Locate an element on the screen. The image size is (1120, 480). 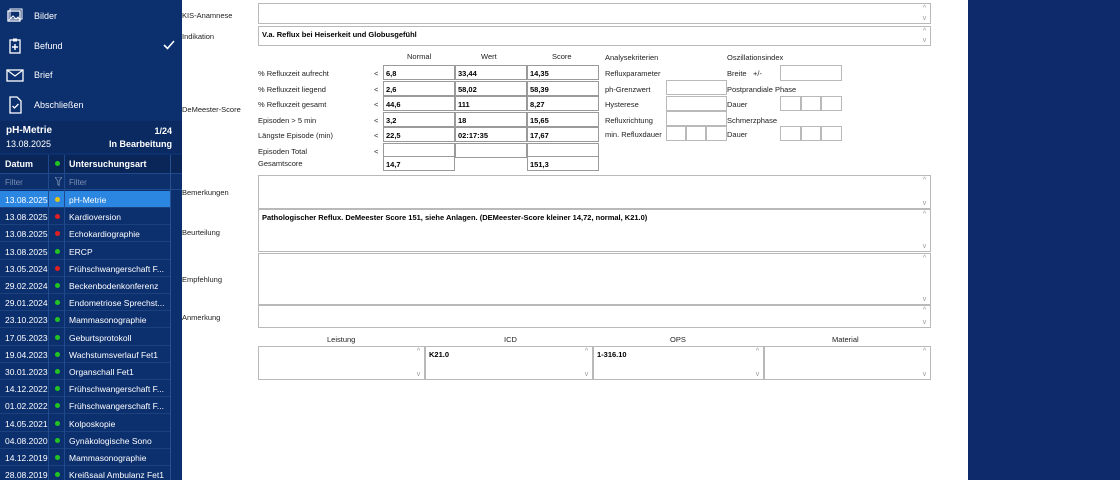
normal-value-field: 6,8 is located at coordinates (419, 72).